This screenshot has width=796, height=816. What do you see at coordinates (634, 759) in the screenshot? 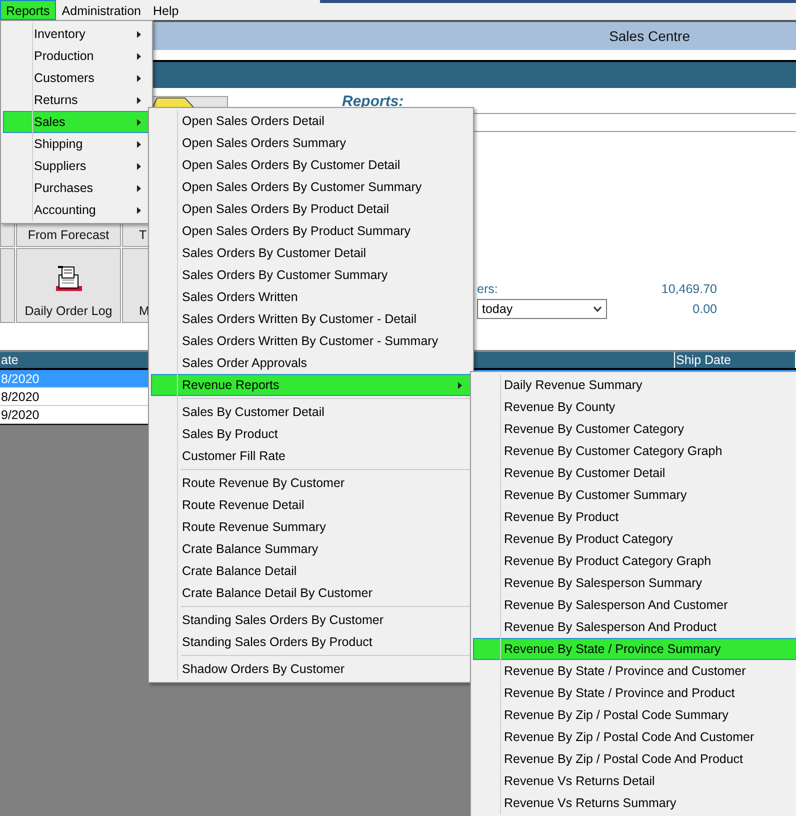
I see `menu-item: Revenue By Zip / Postal Code And Product` at bounding box center [634, 759].